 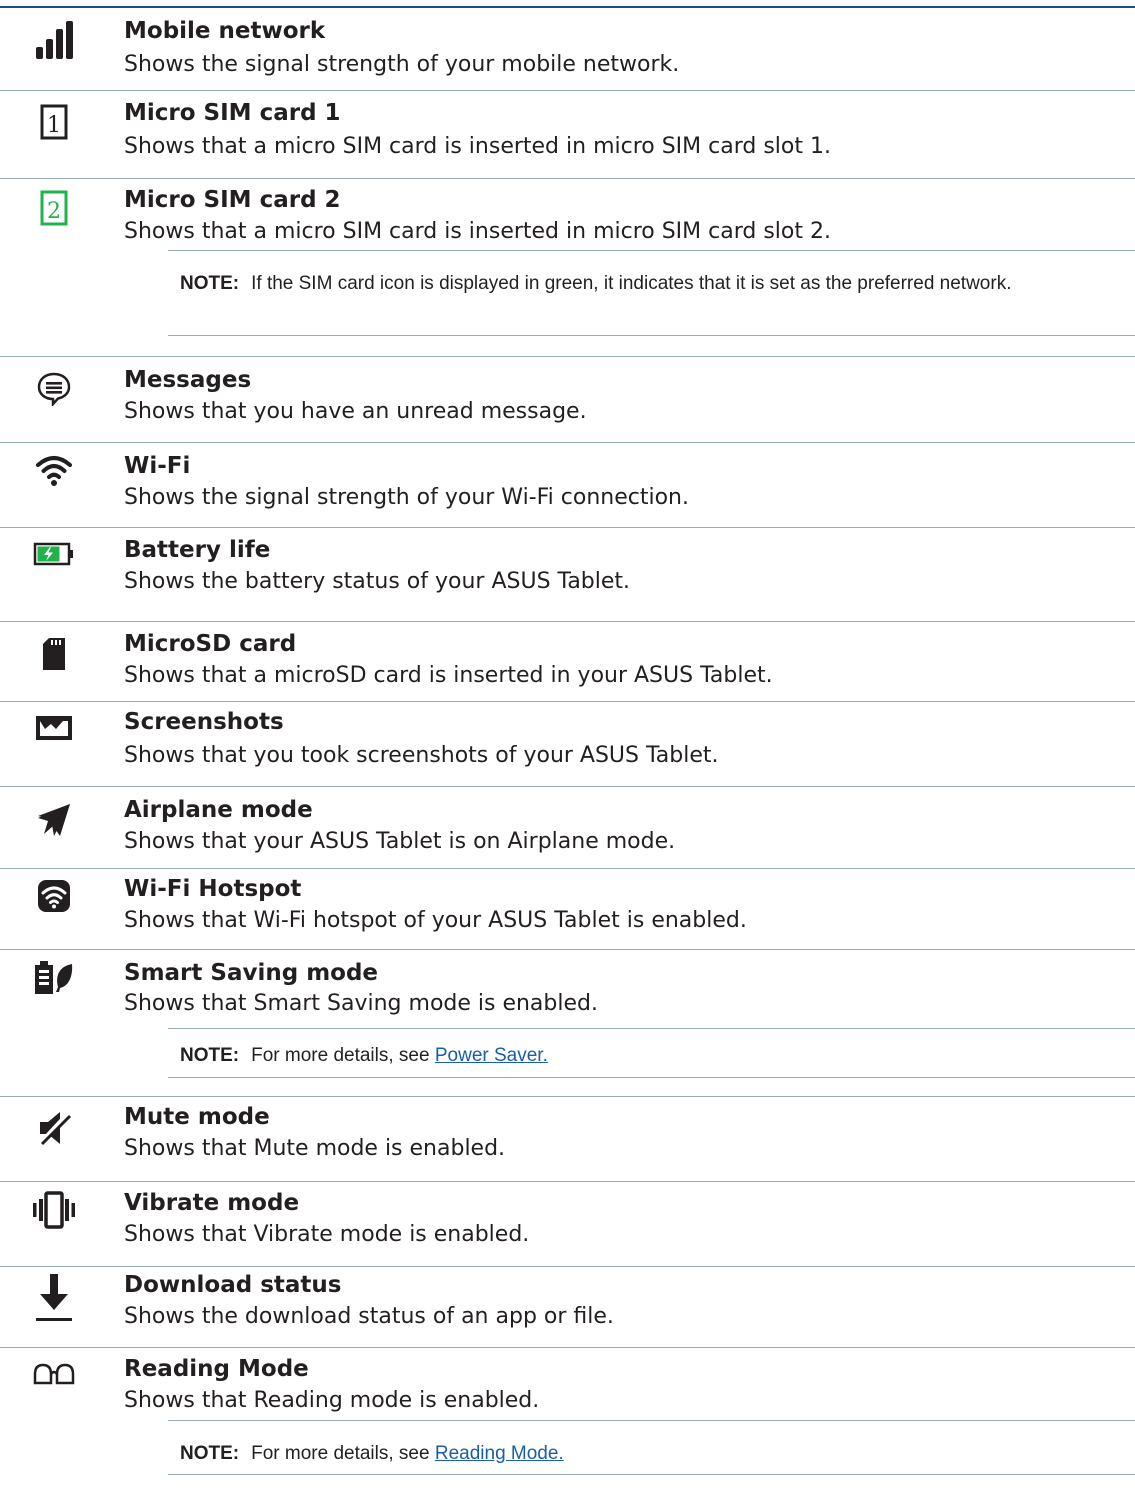 I want to click on item-title: Mute mode, so click(x=197, y=1117).